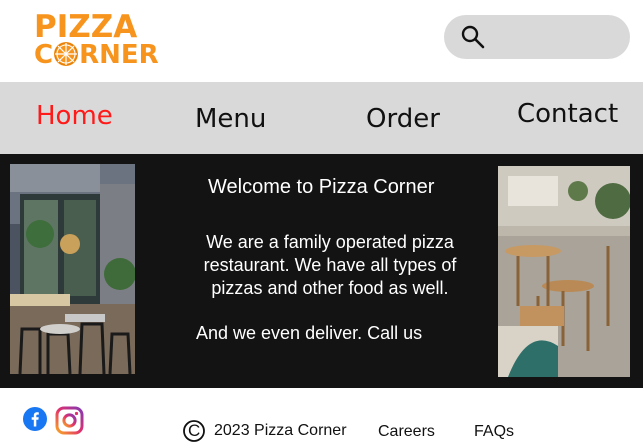  Describe the element at coordinates (330, 288) in the screenshot. I see `hero-line-3: pizzas and other food as well.` at that location.